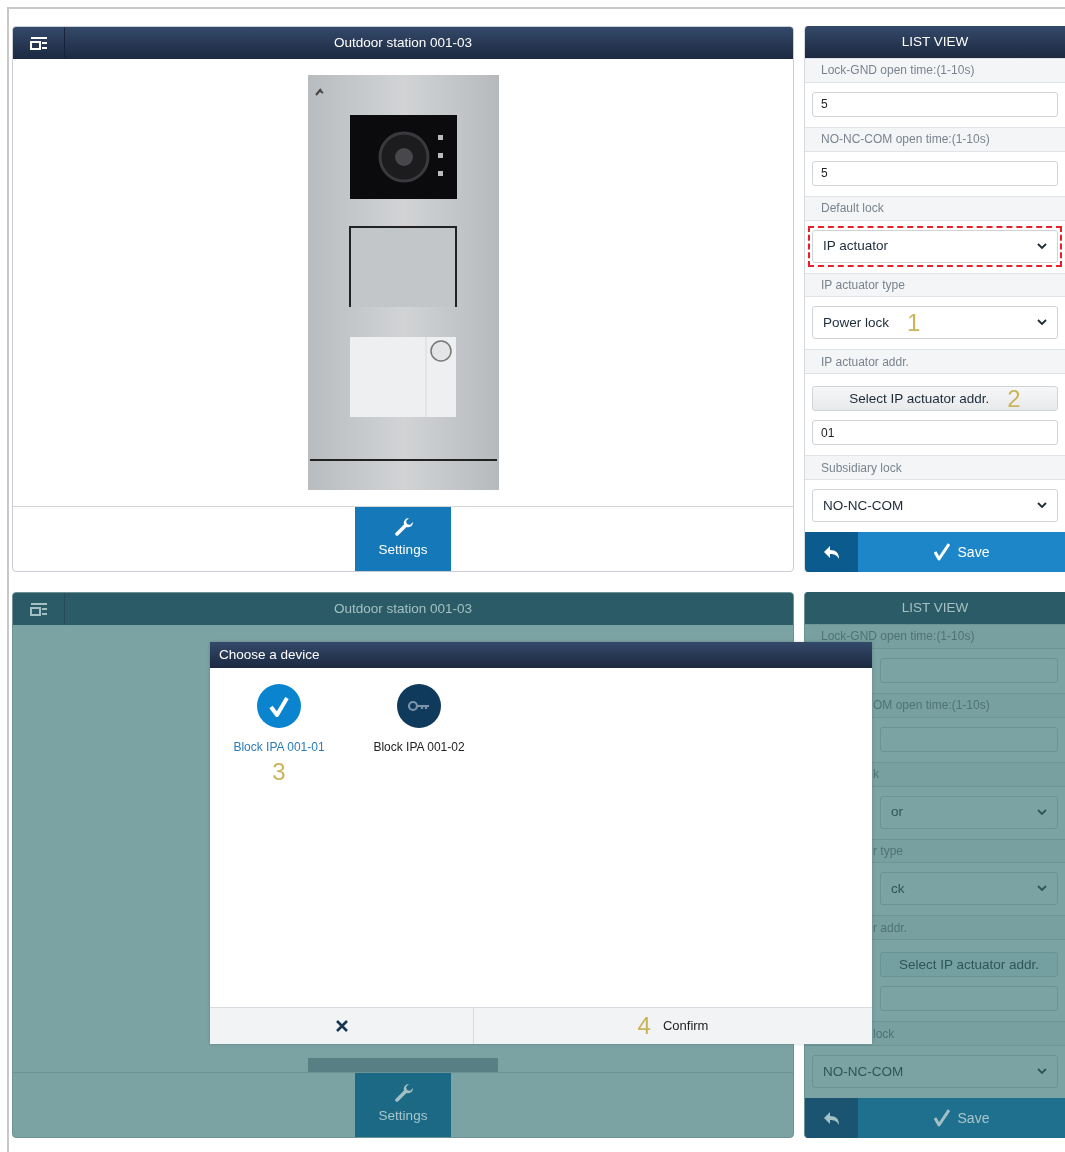  Describe the element at coordinates (403, 539) in the screenshot. I see `settings-button: Settings` at that location.